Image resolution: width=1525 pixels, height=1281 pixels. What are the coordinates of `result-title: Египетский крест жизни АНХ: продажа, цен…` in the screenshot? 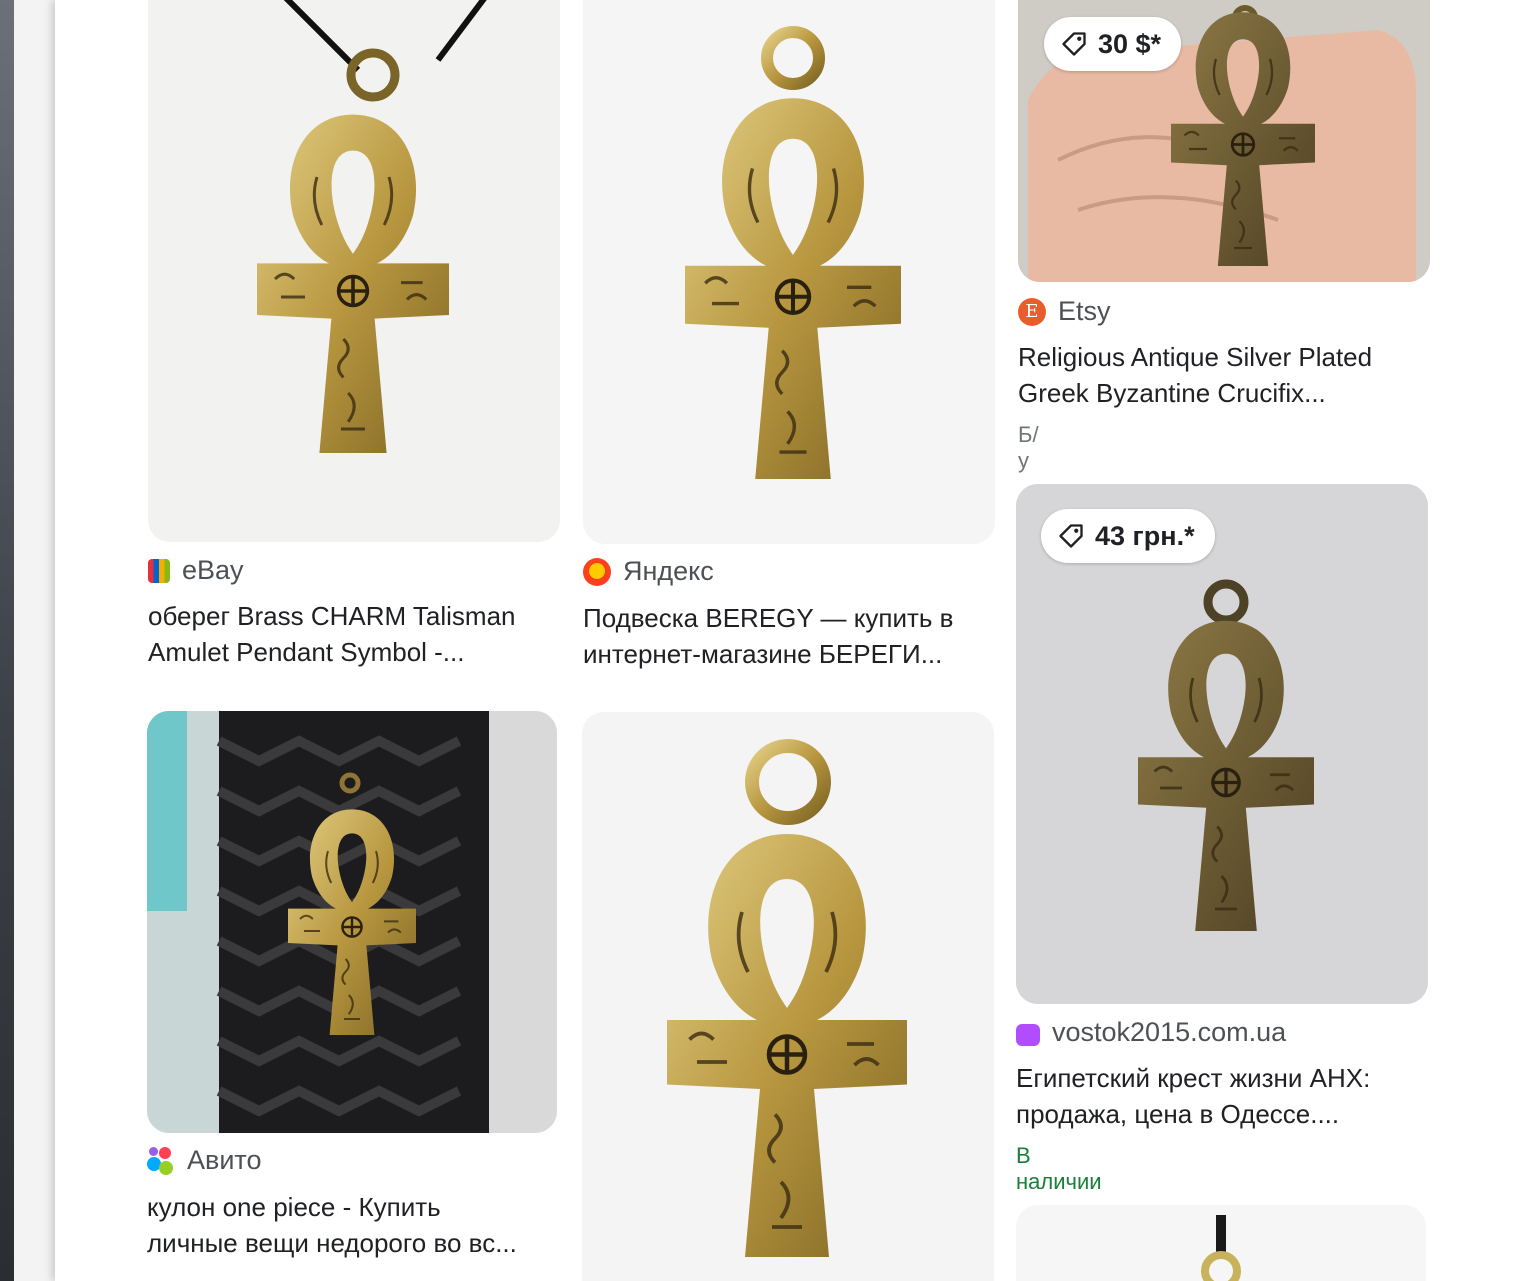 It's located at (1222, 1096).